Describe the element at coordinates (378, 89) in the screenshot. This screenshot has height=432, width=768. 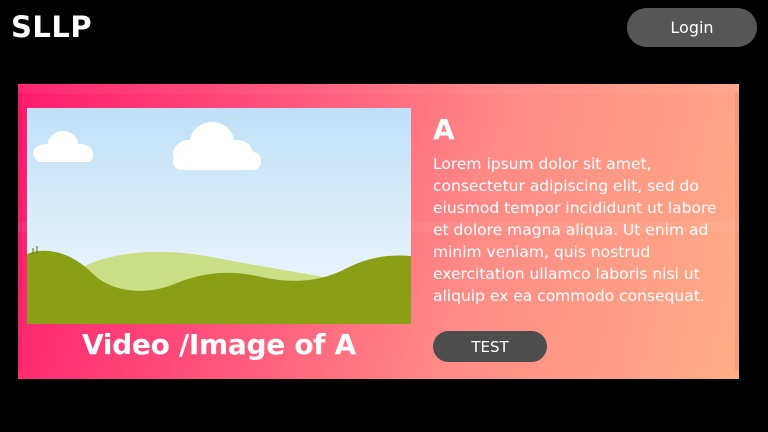
I see `card-band-top` at that location.